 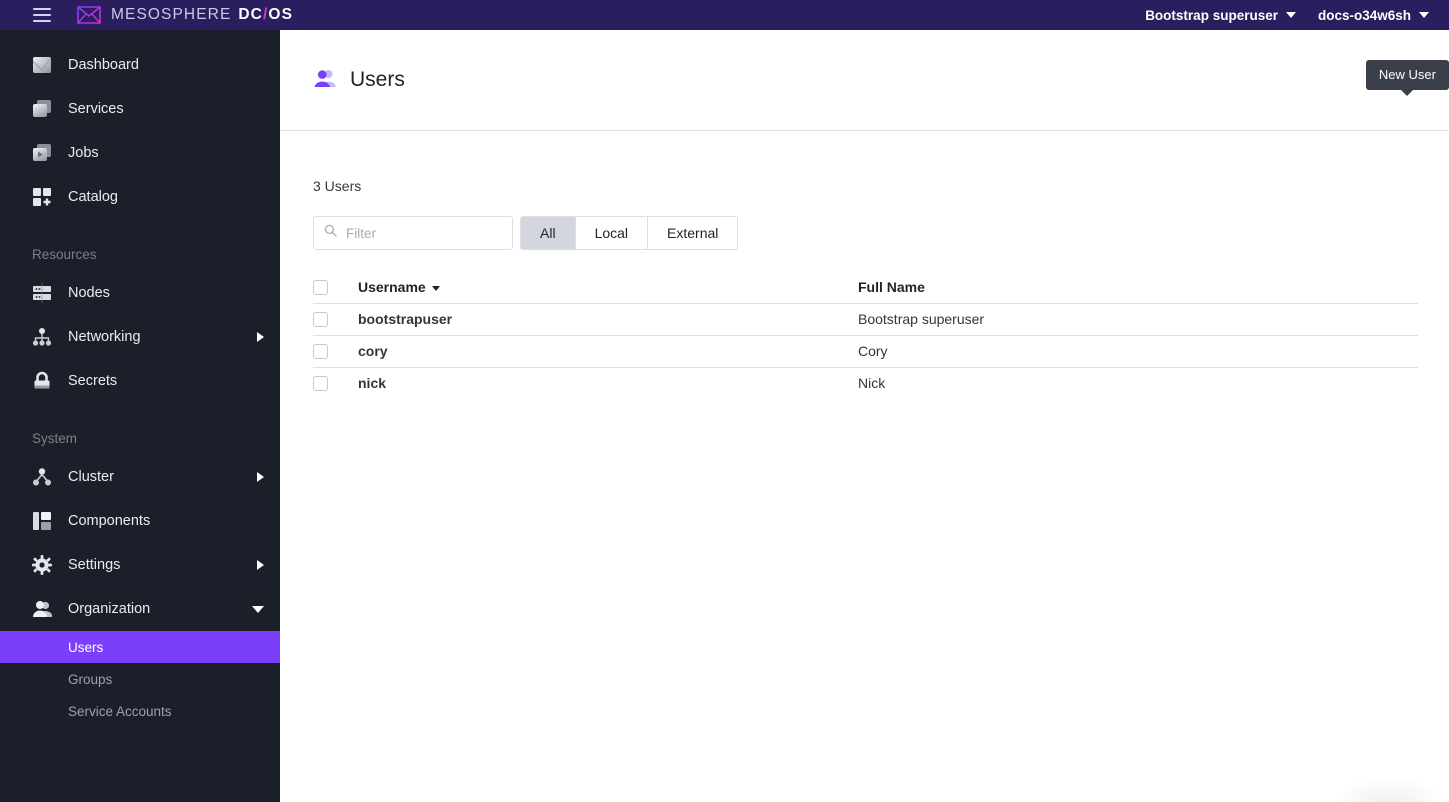 I want to click on organization-icon, so click(x=42, y=609).